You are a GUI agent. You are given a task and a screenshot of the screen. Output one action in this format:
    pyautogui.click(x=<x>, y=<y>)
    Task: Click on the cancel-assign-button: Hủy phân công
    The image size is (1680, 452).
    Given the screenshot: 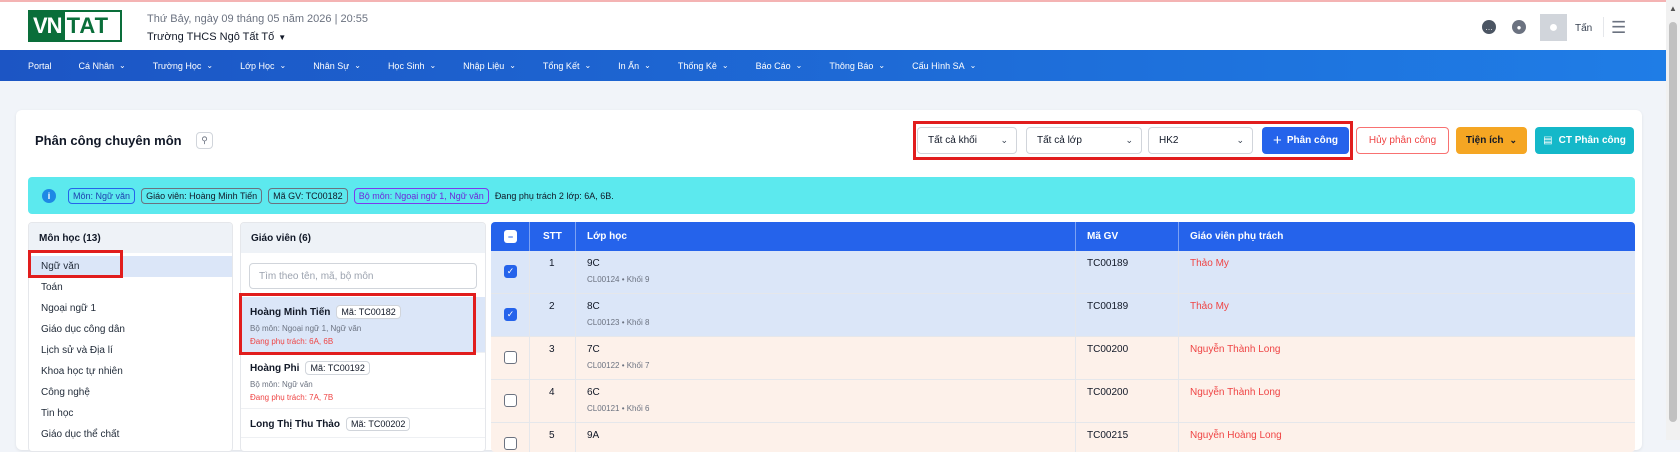 What is the action you would take?
    pyautogui.click(x=1402, y=140)
    